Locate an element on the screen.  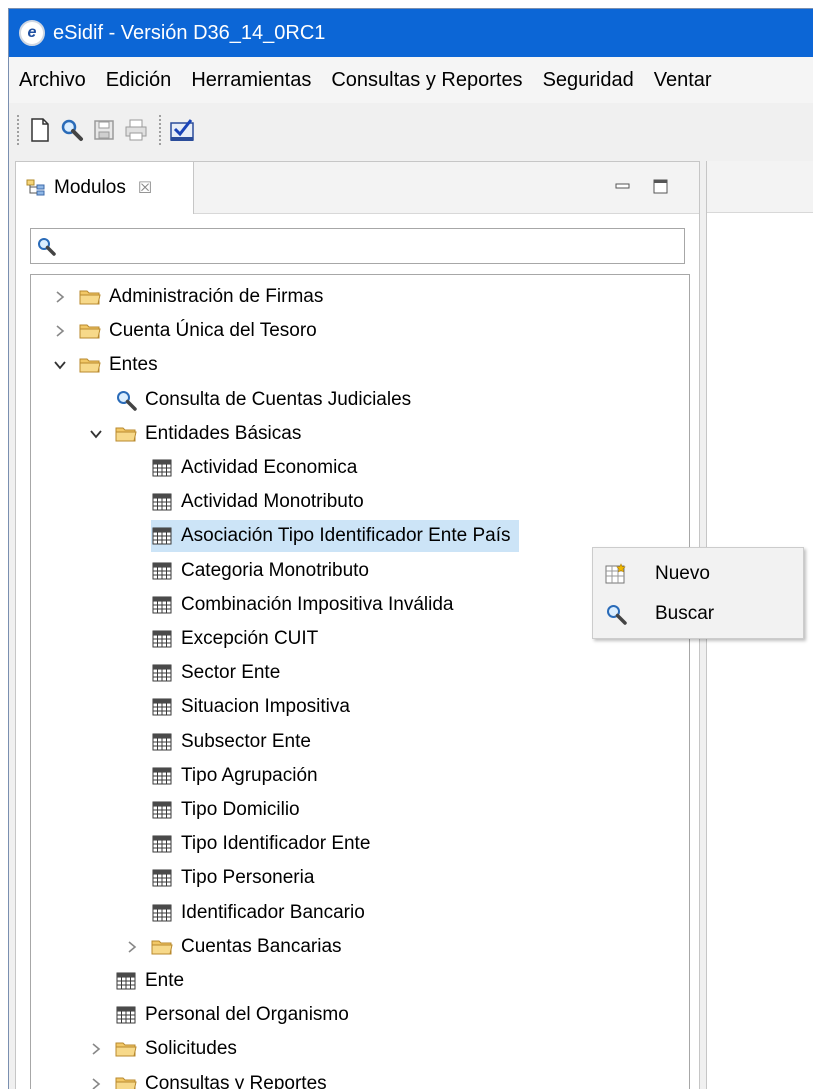
tree-item: Subsector Ente is located at coordinates (235, 742).